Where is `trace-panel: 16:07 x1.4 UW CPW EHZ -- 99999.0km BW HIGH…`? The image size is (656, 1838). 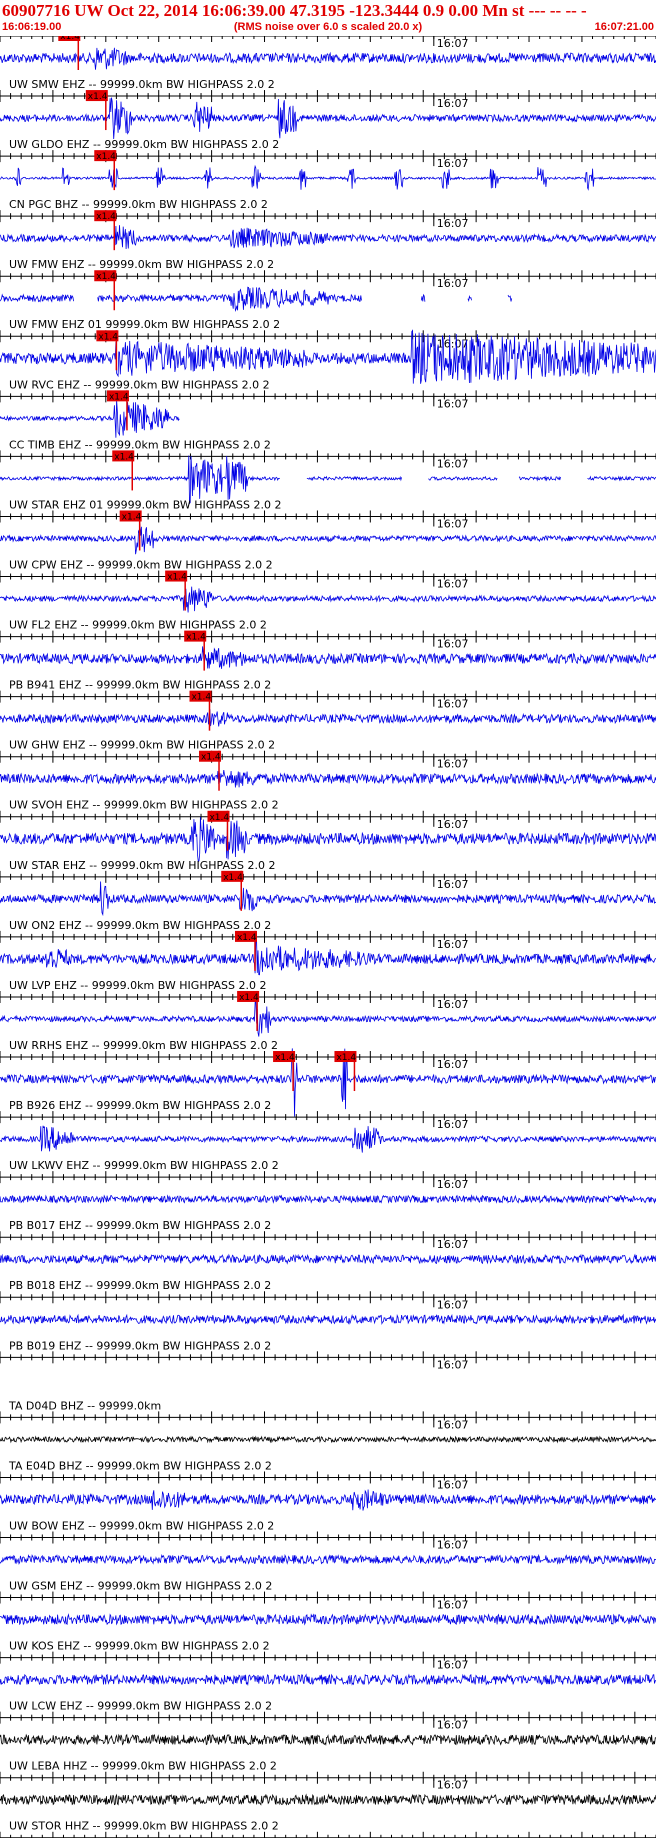 trace-panel: 16:07 x1.4 UW CPW EHZ -- 99999.0km BW HIGH… is located at coordinates (328, 543).